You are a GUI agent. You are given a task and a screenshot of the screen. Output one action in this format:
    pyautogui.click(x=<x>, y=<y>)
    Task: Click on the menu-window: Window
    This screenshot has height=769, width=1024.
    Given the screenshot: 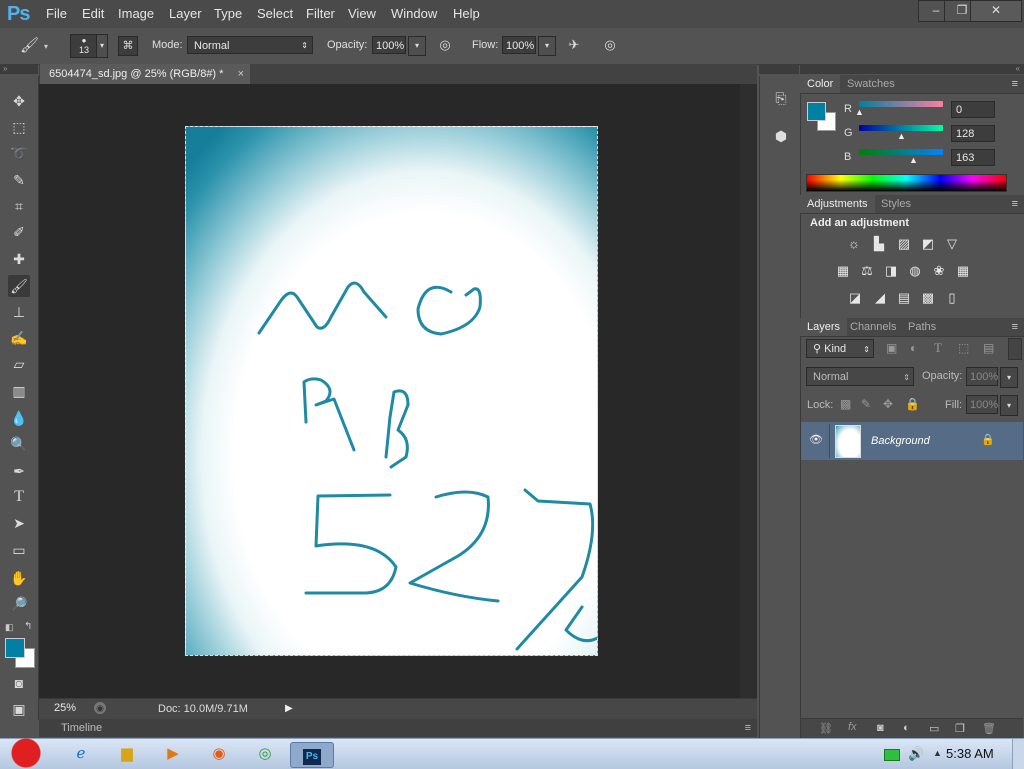 What is the action you would take?
    pyautogui.click(x=414, y=13)
    